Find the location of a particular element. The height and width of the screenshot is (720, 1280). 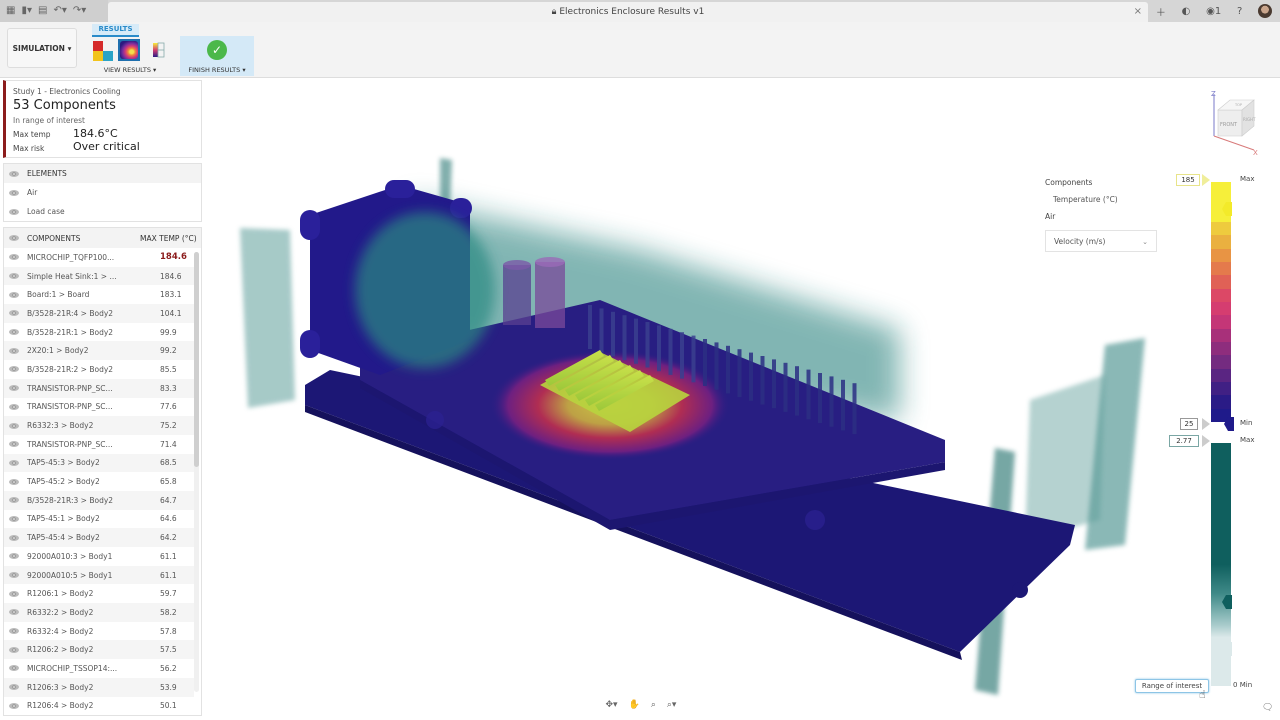

table-row: Board:1 > Board 183.1 is located at coordinates (99, 295).